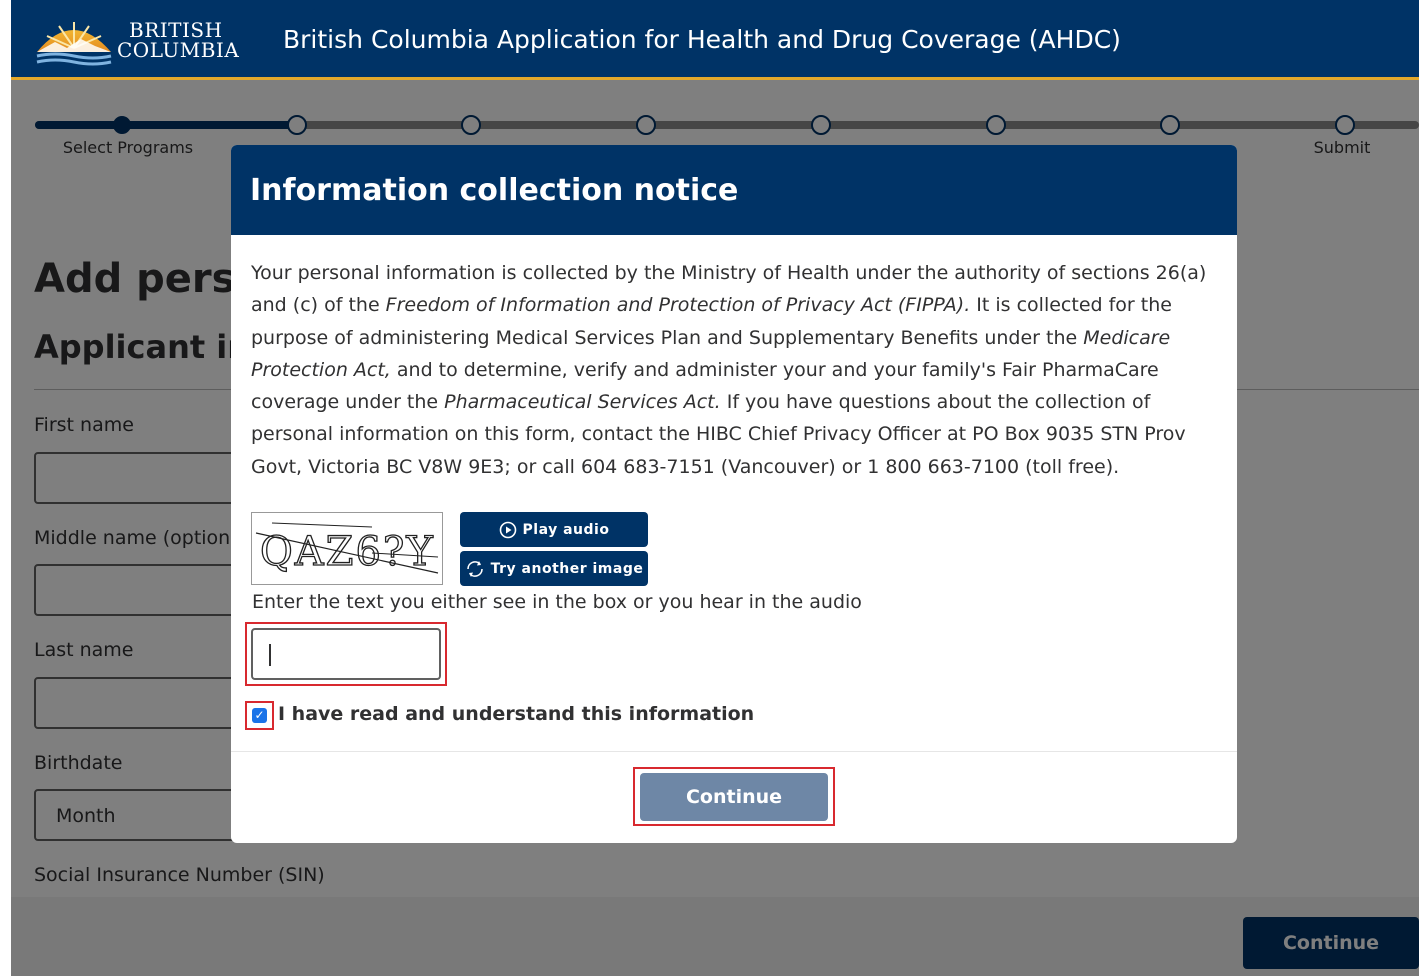 This screenshot has width=1419, height=976. I want to click on try-another-image-label: Try another image, so click(567, 568).